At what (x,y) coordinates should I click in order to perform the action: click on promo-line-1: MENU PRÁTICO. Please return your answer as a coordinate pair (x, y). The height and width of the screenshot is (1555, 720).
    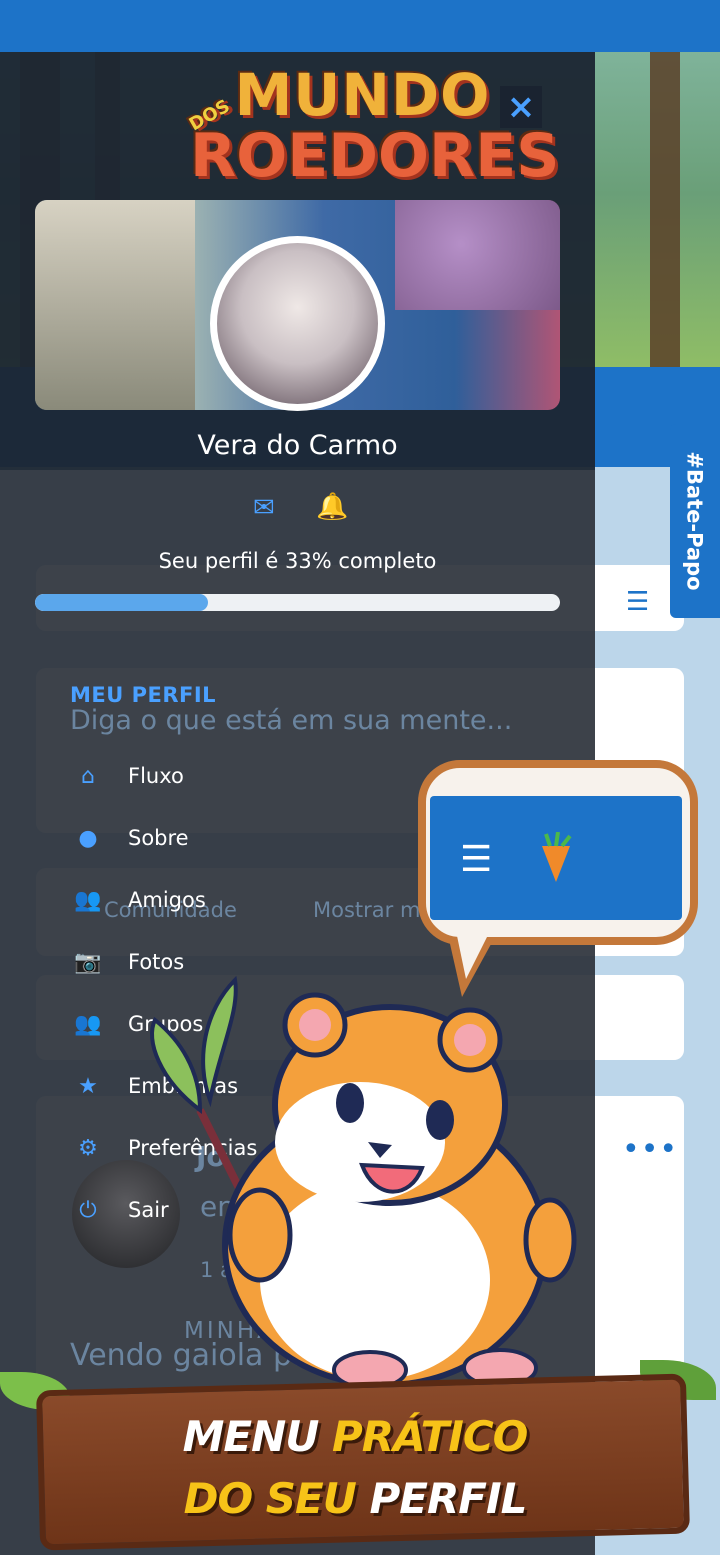
    Looking at the image, I should click on (355, 1436).